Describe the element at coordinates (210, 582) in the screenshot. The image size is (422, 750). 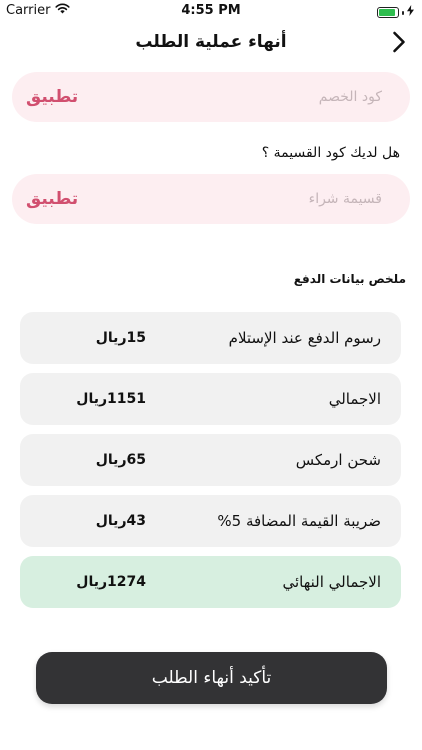
I see `summary-row-grand-total: الاجمالي النهائي 1274ريال` at that location.